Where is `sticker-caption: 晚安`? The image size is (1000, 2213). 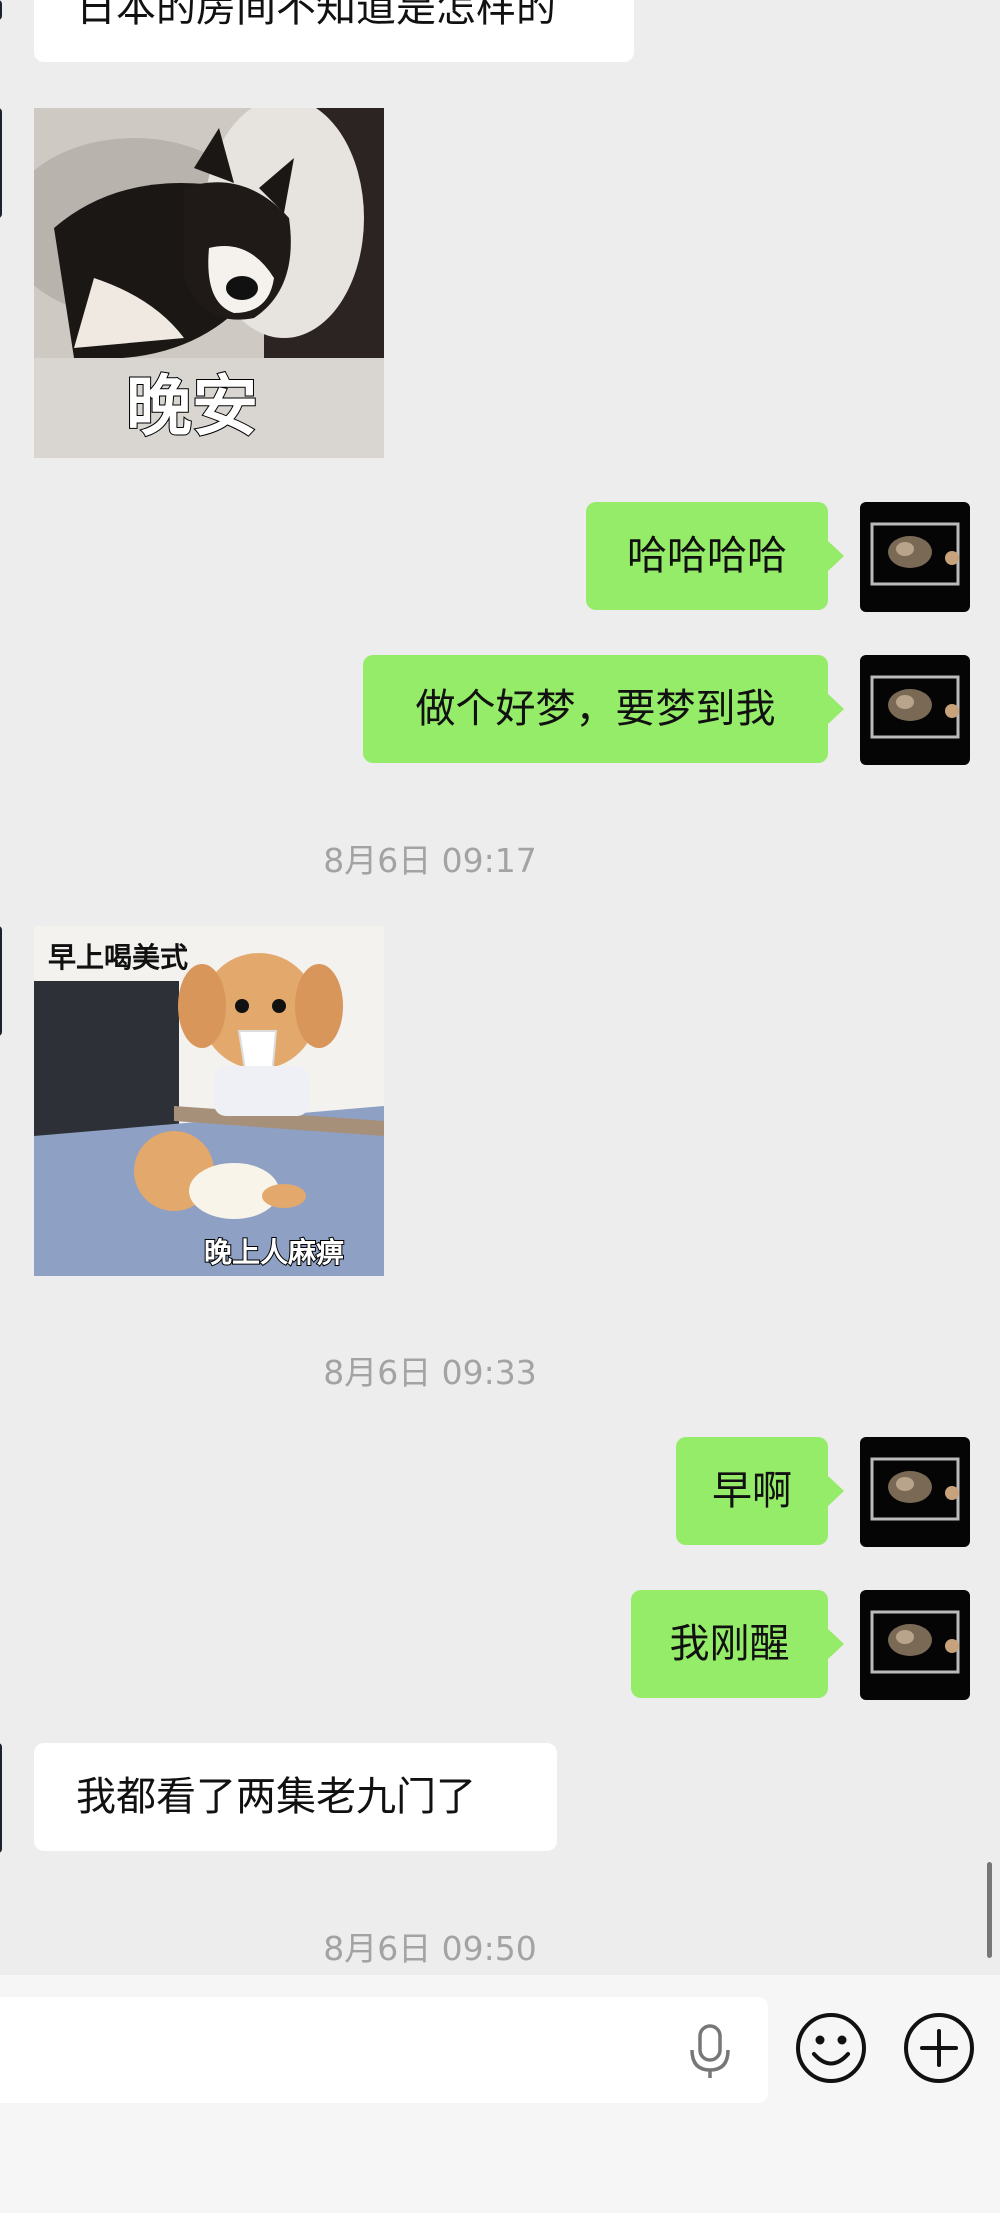
sticker-caption: 晚安 is located at coordinates (192, 406).